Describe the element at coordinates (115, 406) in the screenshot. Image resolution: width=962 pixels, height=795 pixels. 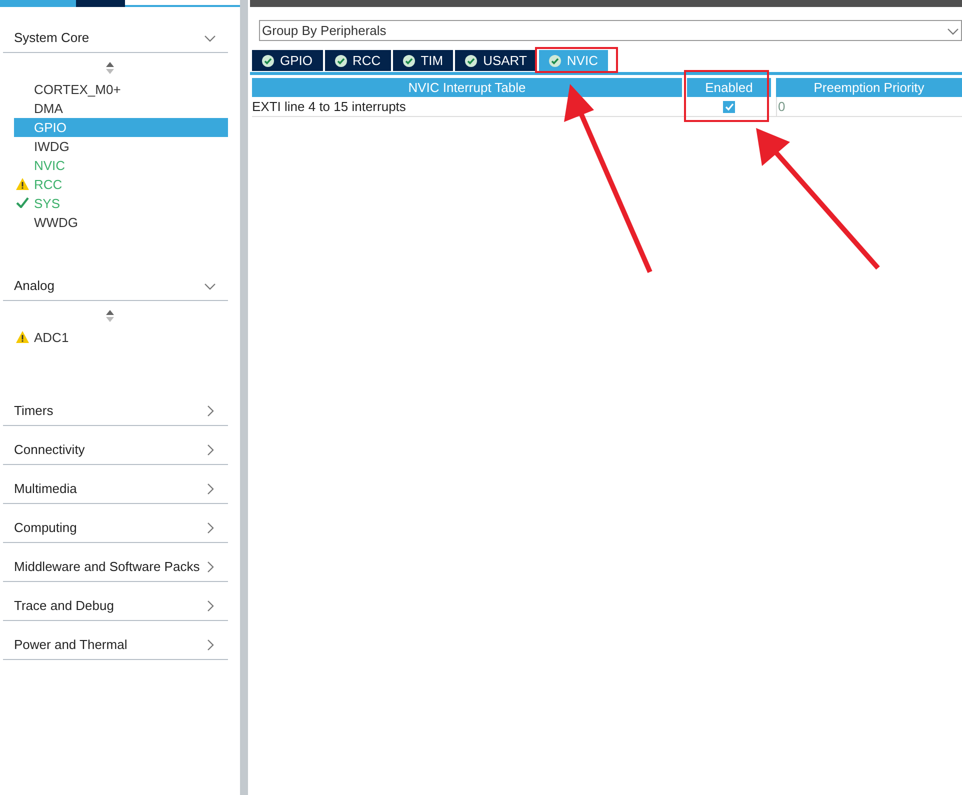
I see `category-header: Timers` at that location.